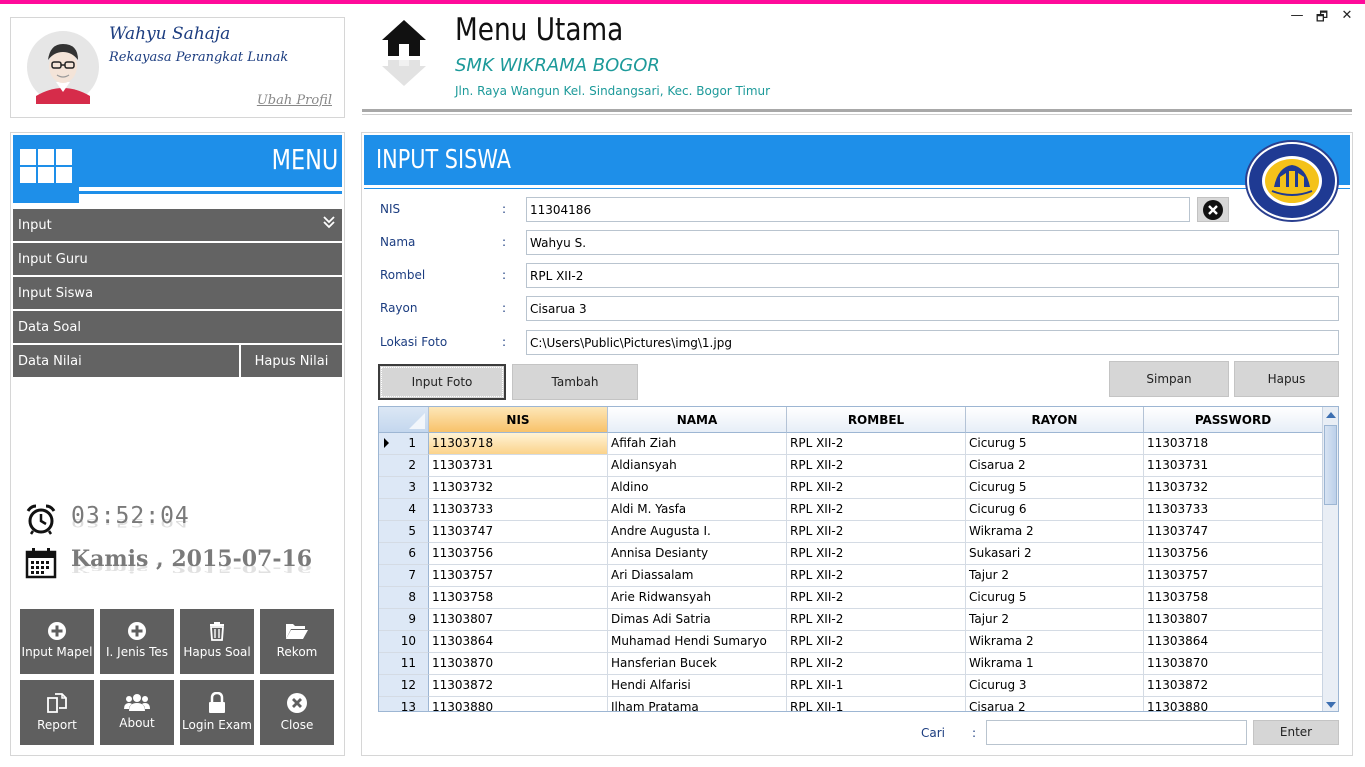 This screenshot has height=767, width=1365. Describe the element at coordinates (1331, 705) in the screenshot. I see `scroll-down-arrow-icon` at that location.